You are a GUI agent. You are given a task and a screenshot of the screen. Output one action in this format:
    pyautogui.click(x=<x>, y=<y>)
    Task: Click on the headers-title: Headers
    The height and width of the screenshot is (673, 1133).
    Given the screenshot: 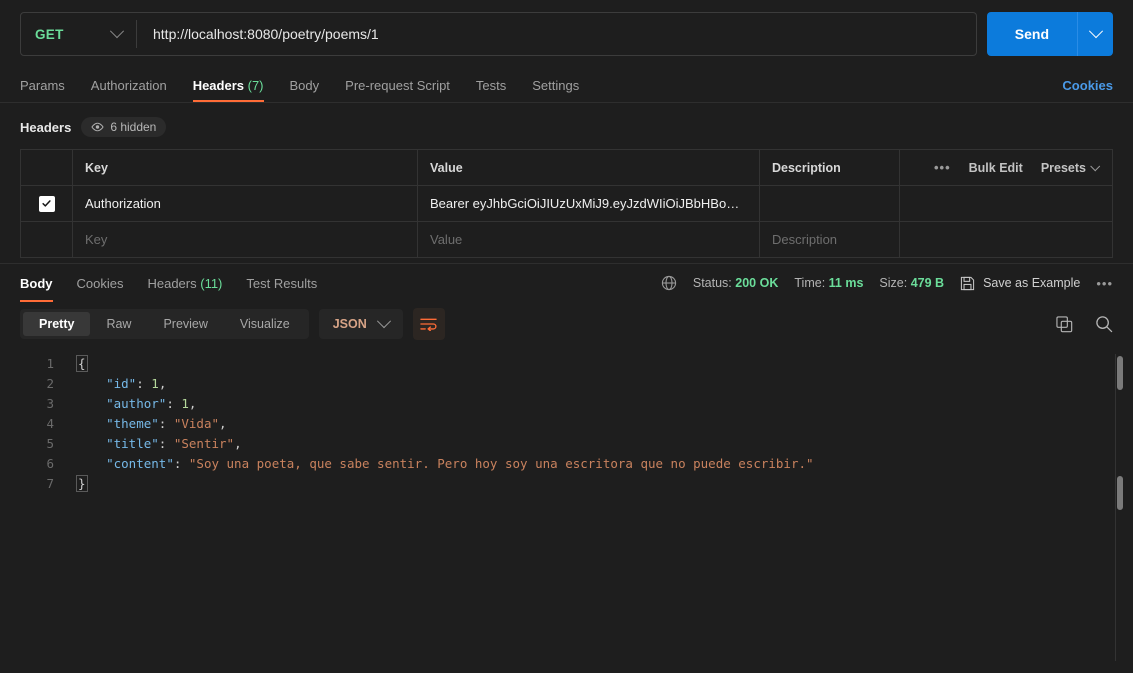 What is the action you would take?
    pyautogui.click(x=46, y=127)
    